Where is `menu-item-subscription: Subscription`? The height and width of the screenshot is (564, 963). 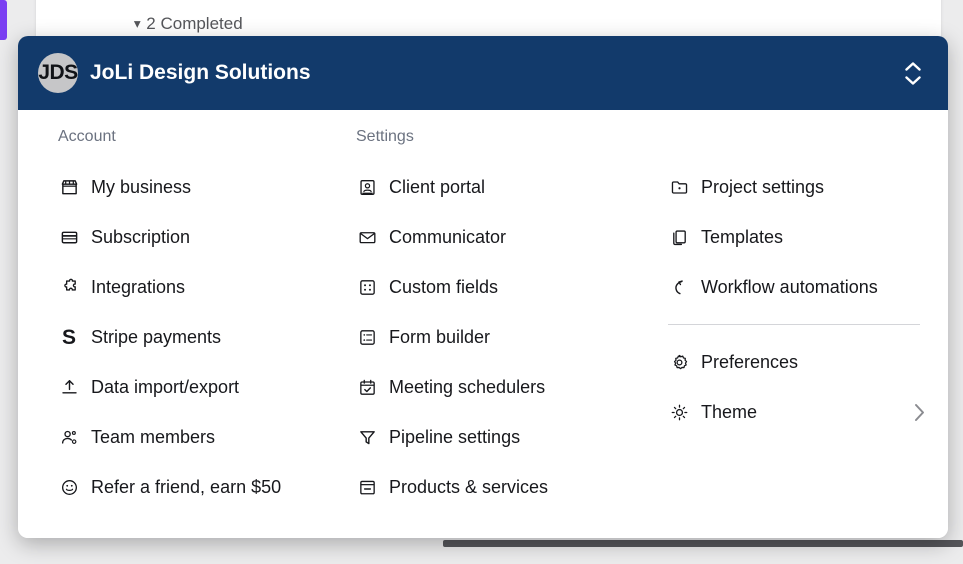
menu-item-subscription: Subscription is located at coordinates (187, 237).